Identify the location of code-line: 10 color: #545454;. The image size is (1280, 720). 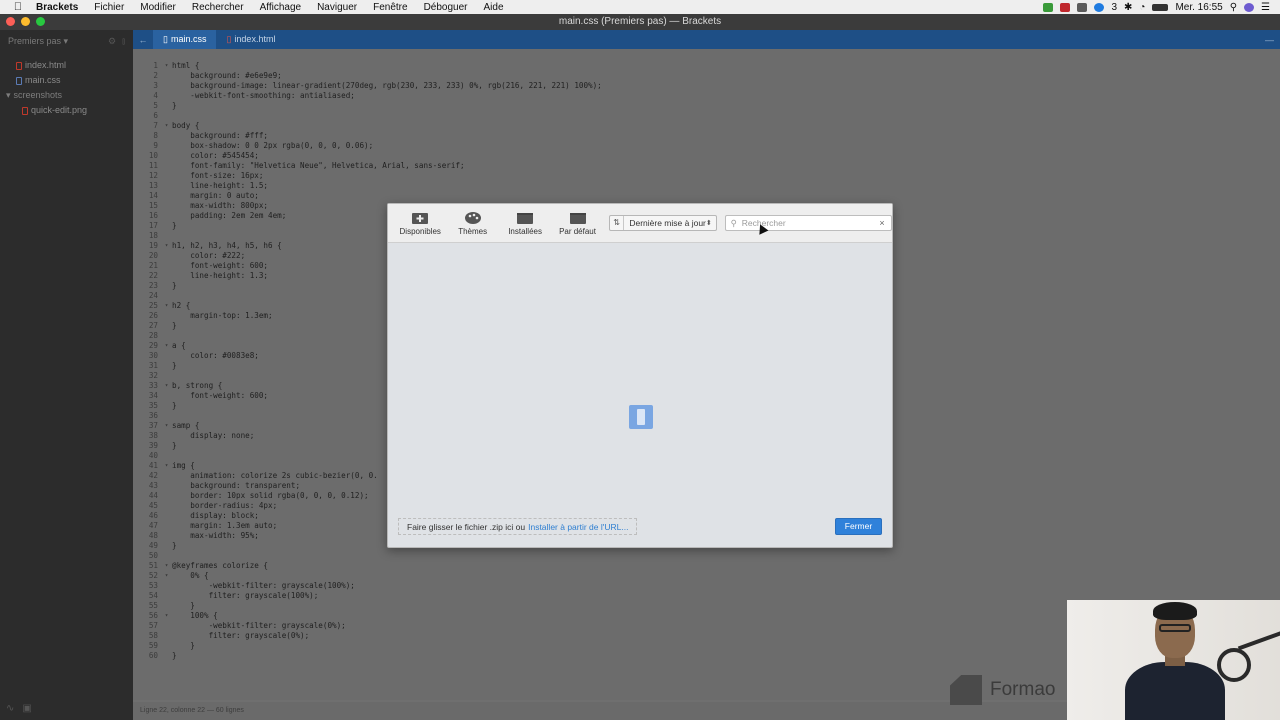
(706, 156).